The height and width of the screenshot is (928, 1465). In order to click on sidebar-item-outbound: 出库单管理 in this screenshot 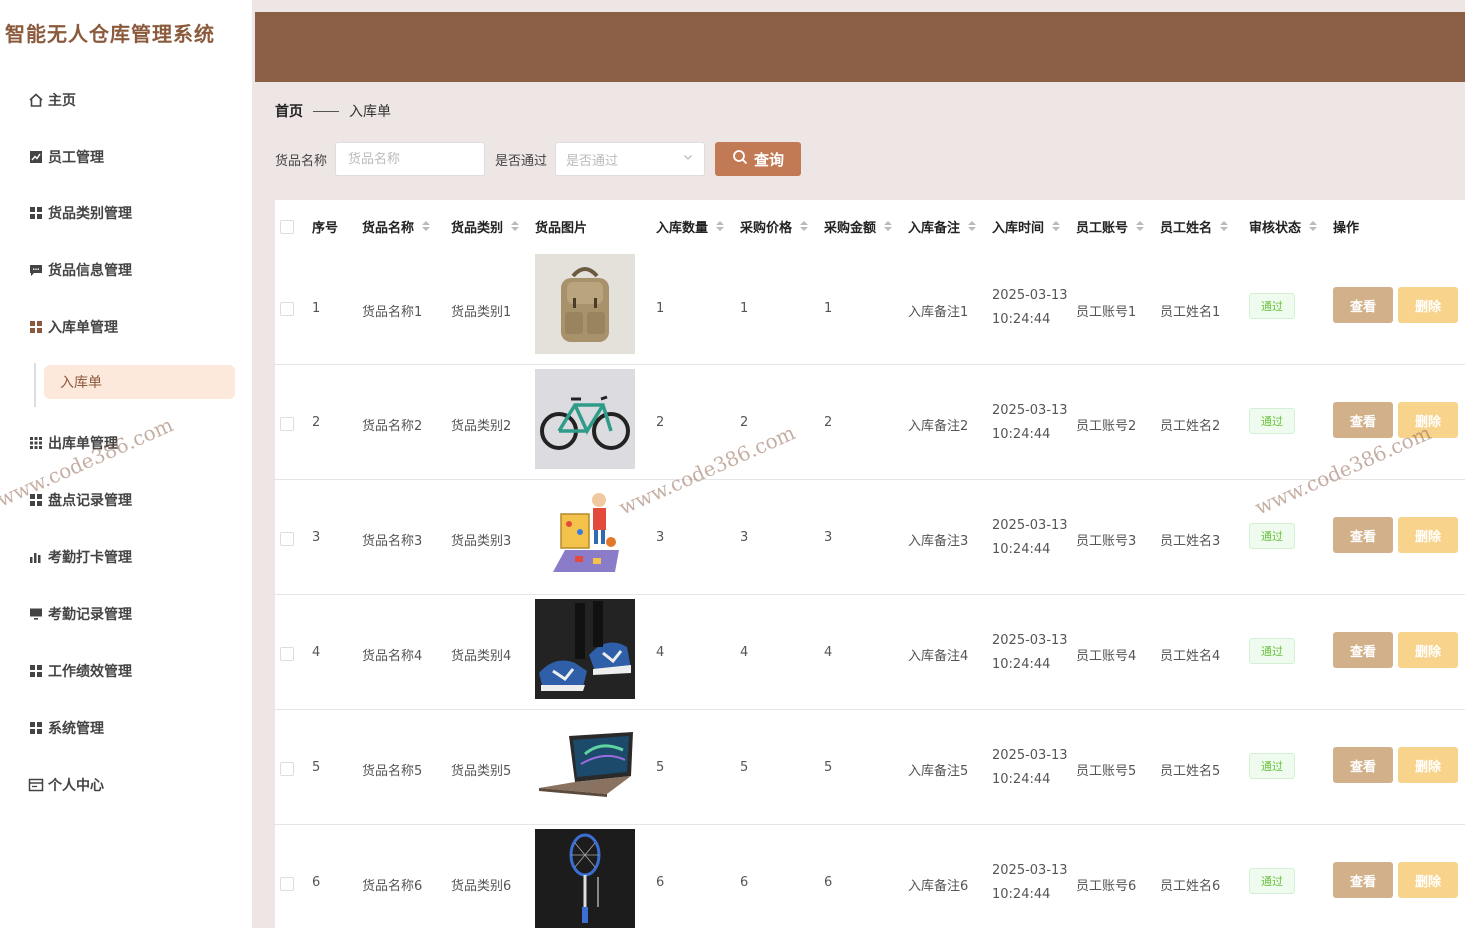, I will do `click(73, 443)`.